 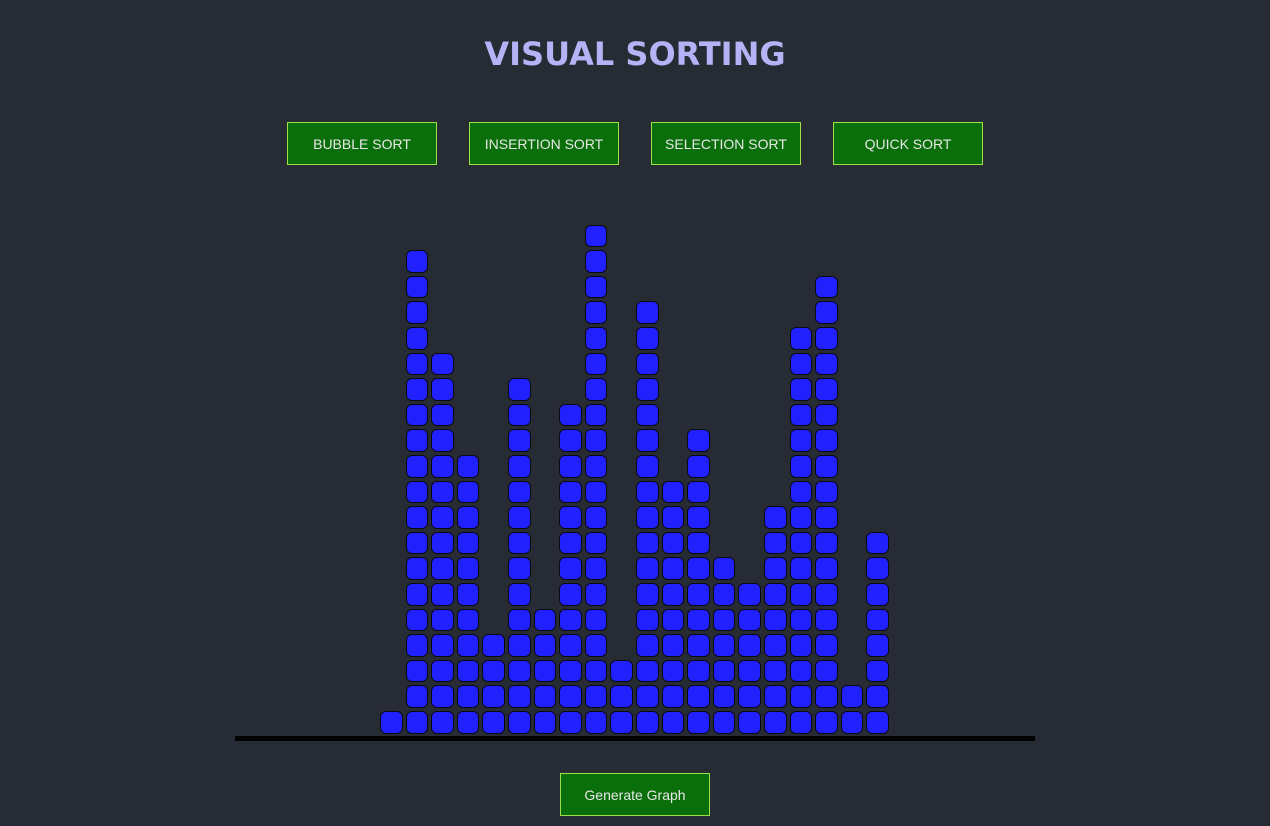 I want to click on quick-sort-button: QUICK SORT, so click(x=908, y=143).